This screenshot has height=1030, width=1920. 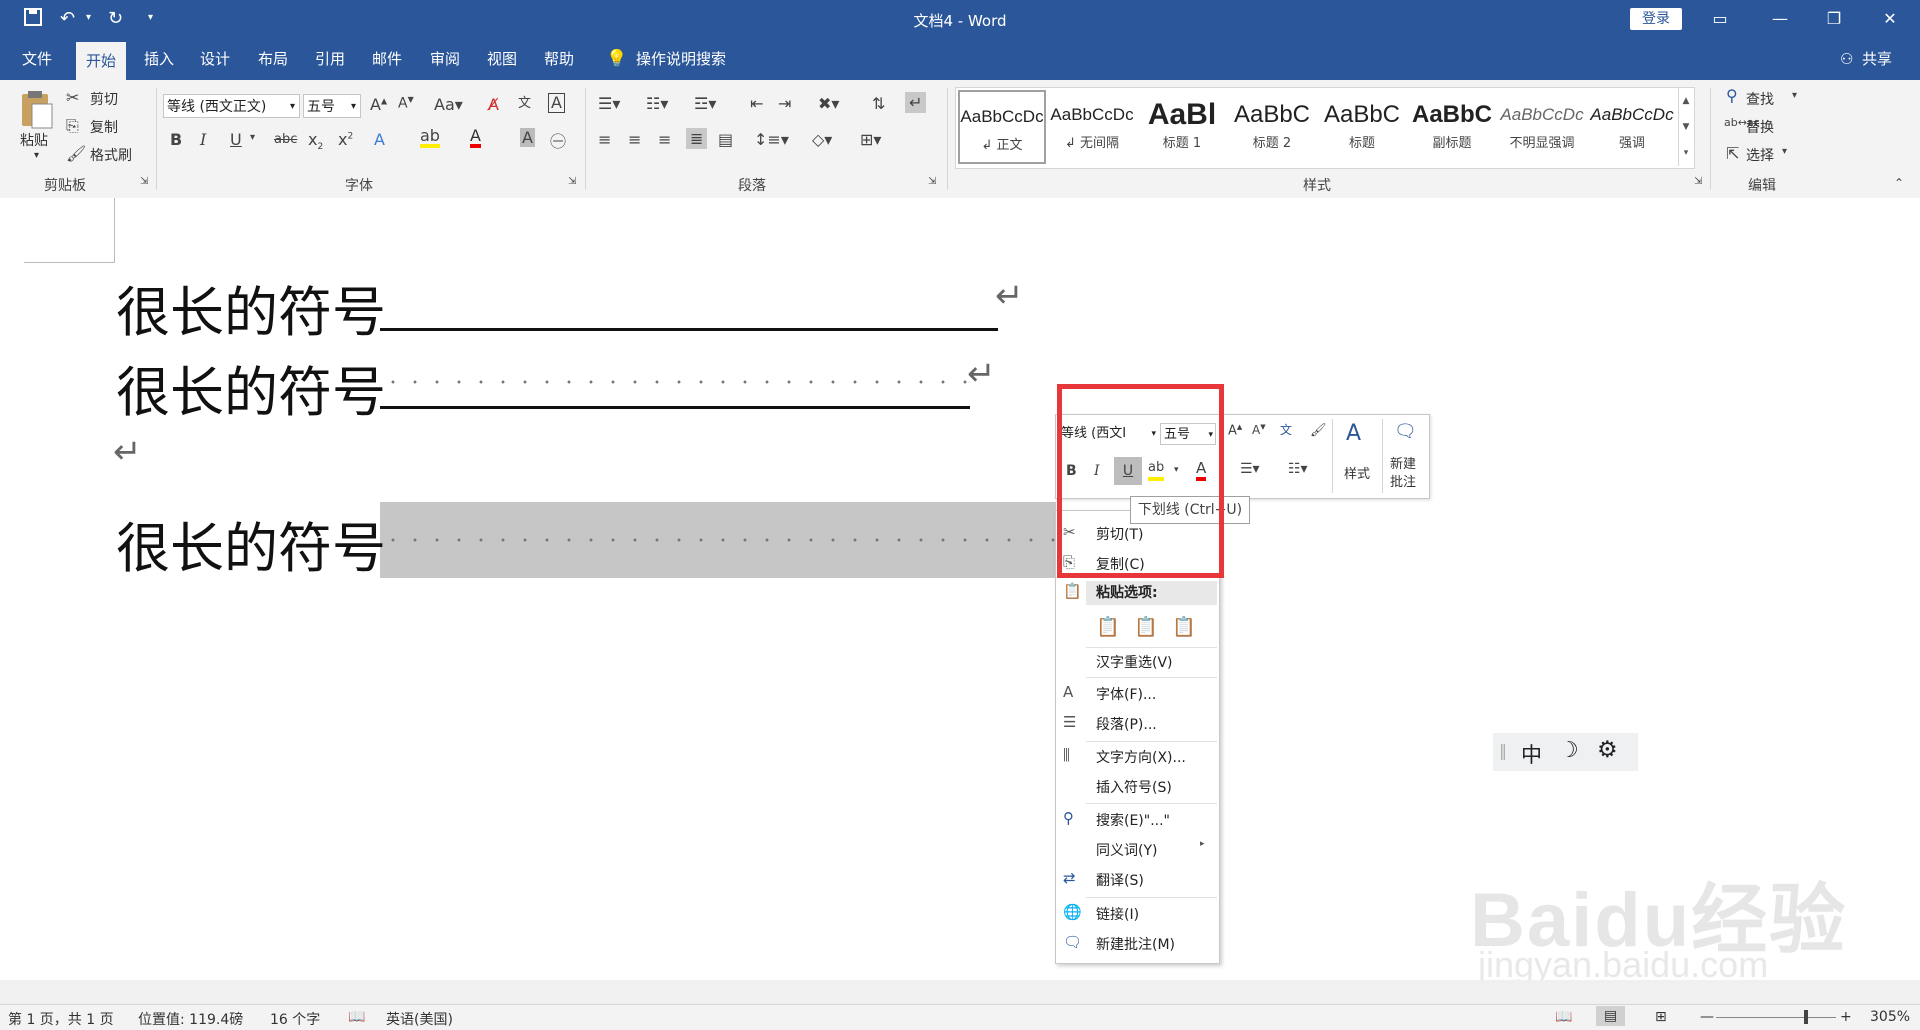 What do you see at coordinates (252, 137) in the screenshot?
I see `underline-dropdown-icon: ▾` at bounding box center [252, 137].